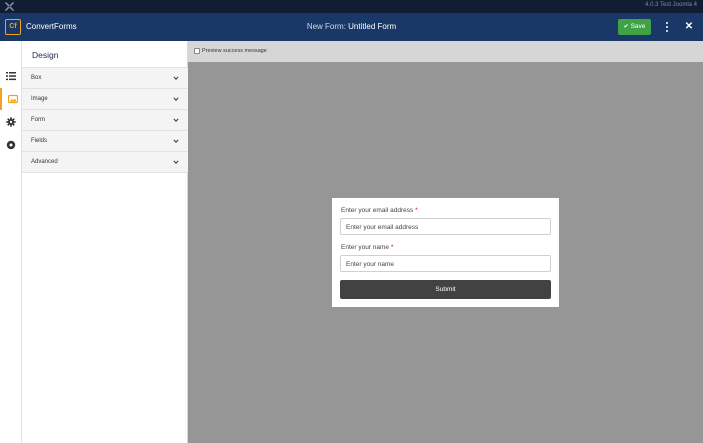 This screenshot has width=703, height=443. Describe the element at coordinates (445, 289) in the screenshot. I see `submit-button: Submit` at that location.